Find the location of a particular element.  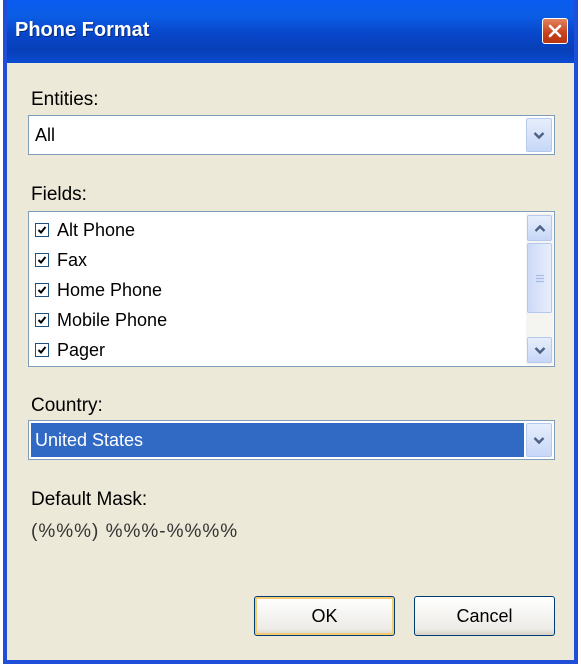

scroll-thumb is located at coordinates (539, 278).